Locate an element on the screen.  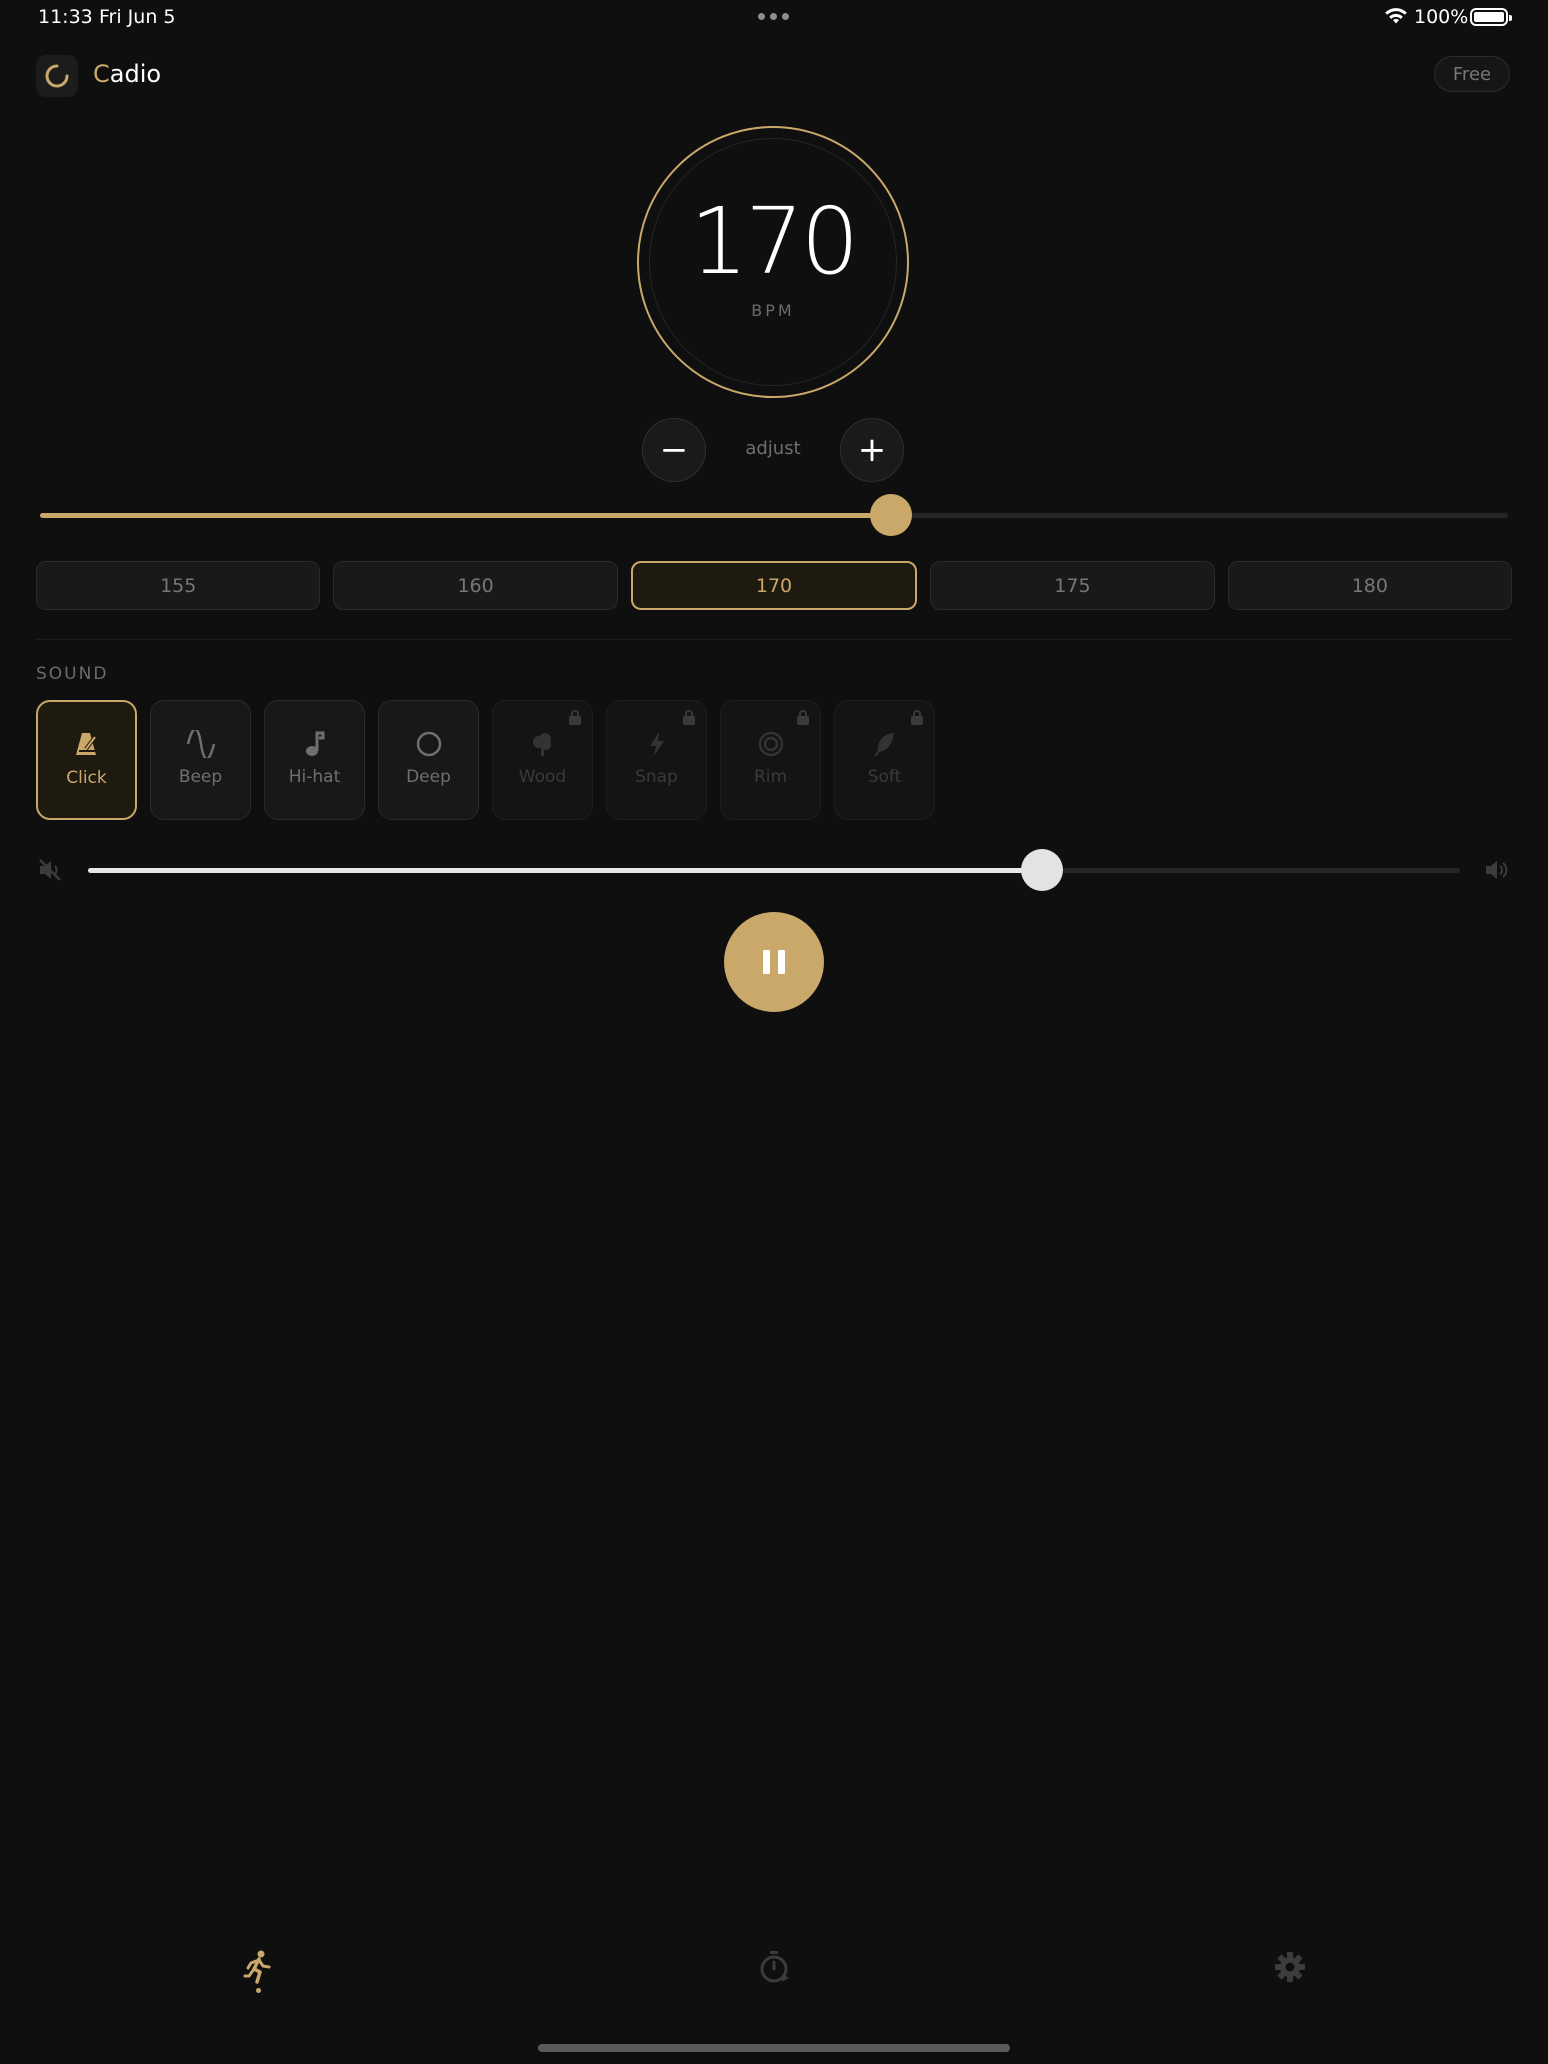
section-divider is located at coordinates (774, 639).